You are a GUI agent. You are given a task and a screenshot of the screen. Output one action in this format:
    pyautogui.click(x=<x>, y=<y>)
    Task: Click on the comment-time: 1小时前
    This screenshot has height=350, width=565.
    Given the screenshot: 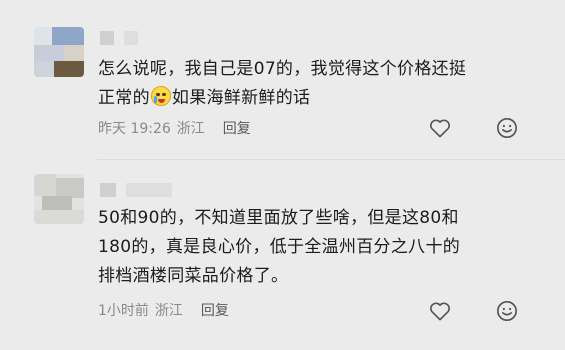 What is the action you would take?
    pyautogui.click(x=123, y=311)
    